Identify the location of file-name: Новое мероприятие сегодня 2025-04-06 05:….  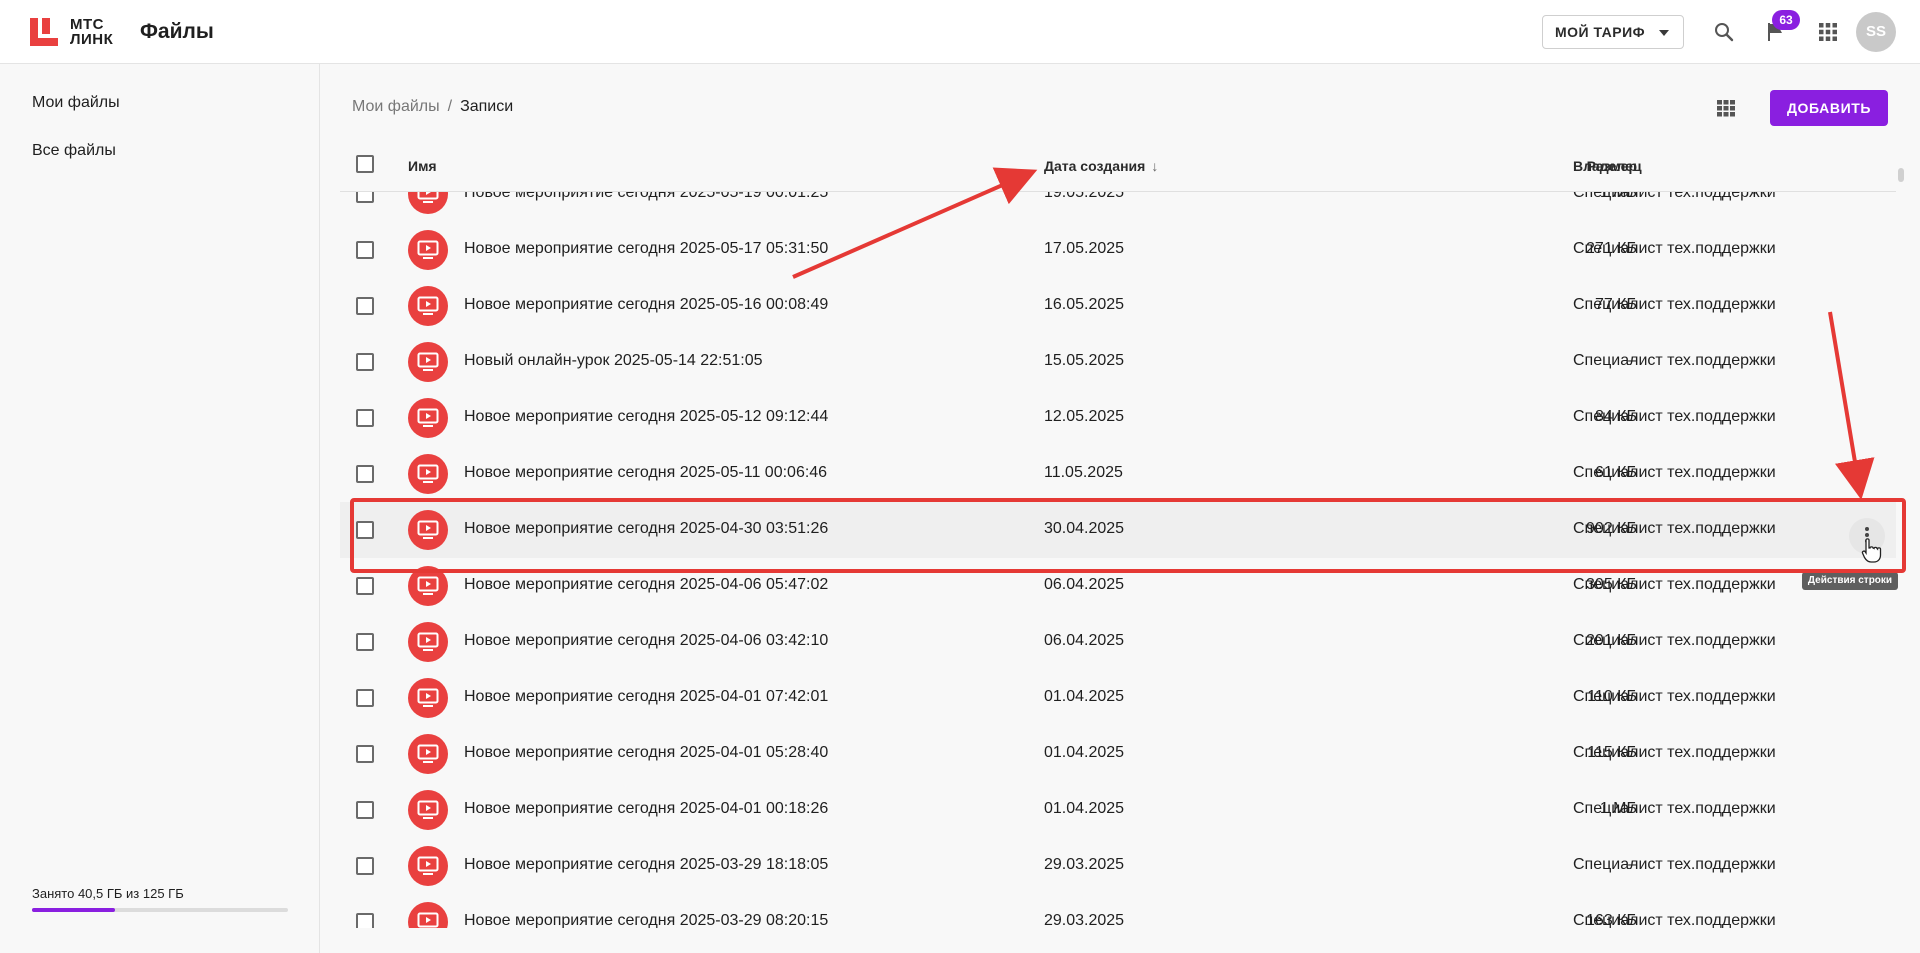
(646, 585).